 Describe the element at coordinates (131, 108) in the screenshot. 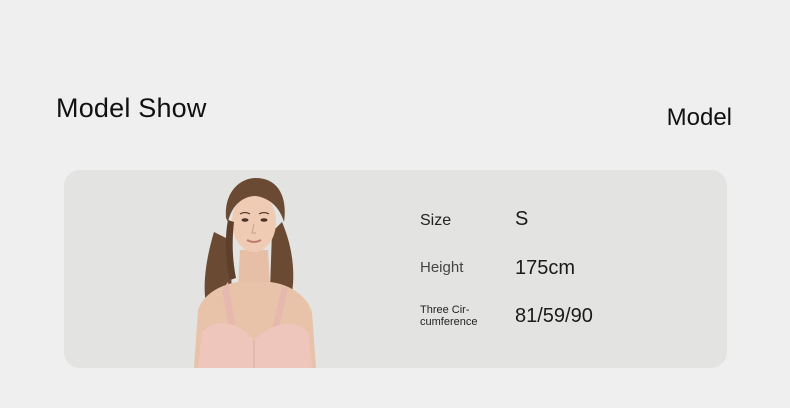

I see `page-title: Model Show` at that location.